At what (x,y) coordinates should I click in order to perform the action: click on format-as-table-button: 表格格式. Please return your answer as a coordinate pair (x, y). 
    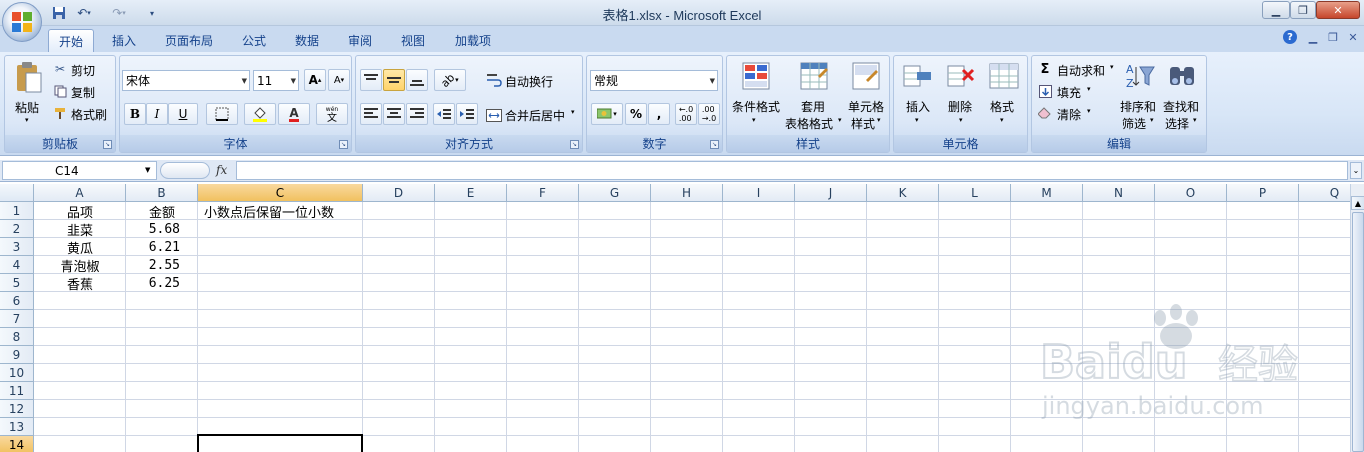
    Looking at the image, I should click on (809, 123).